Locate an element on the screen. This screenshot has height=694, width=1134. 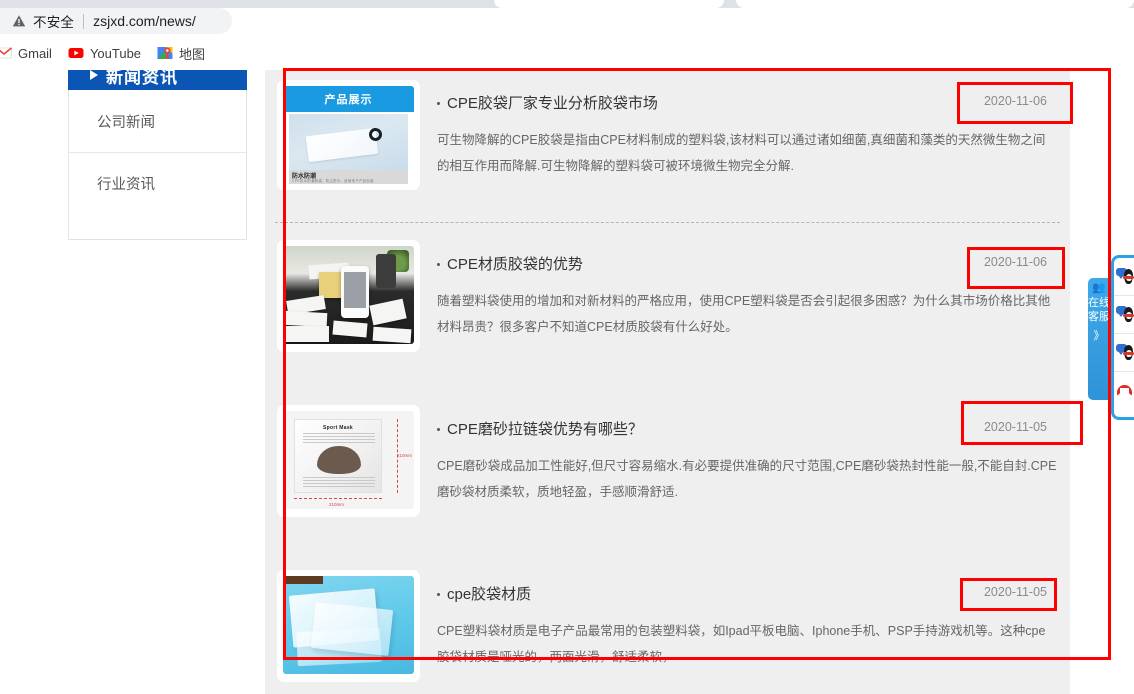
dimension-label-horizontal: 210mm is located at coordinates (337, 504).